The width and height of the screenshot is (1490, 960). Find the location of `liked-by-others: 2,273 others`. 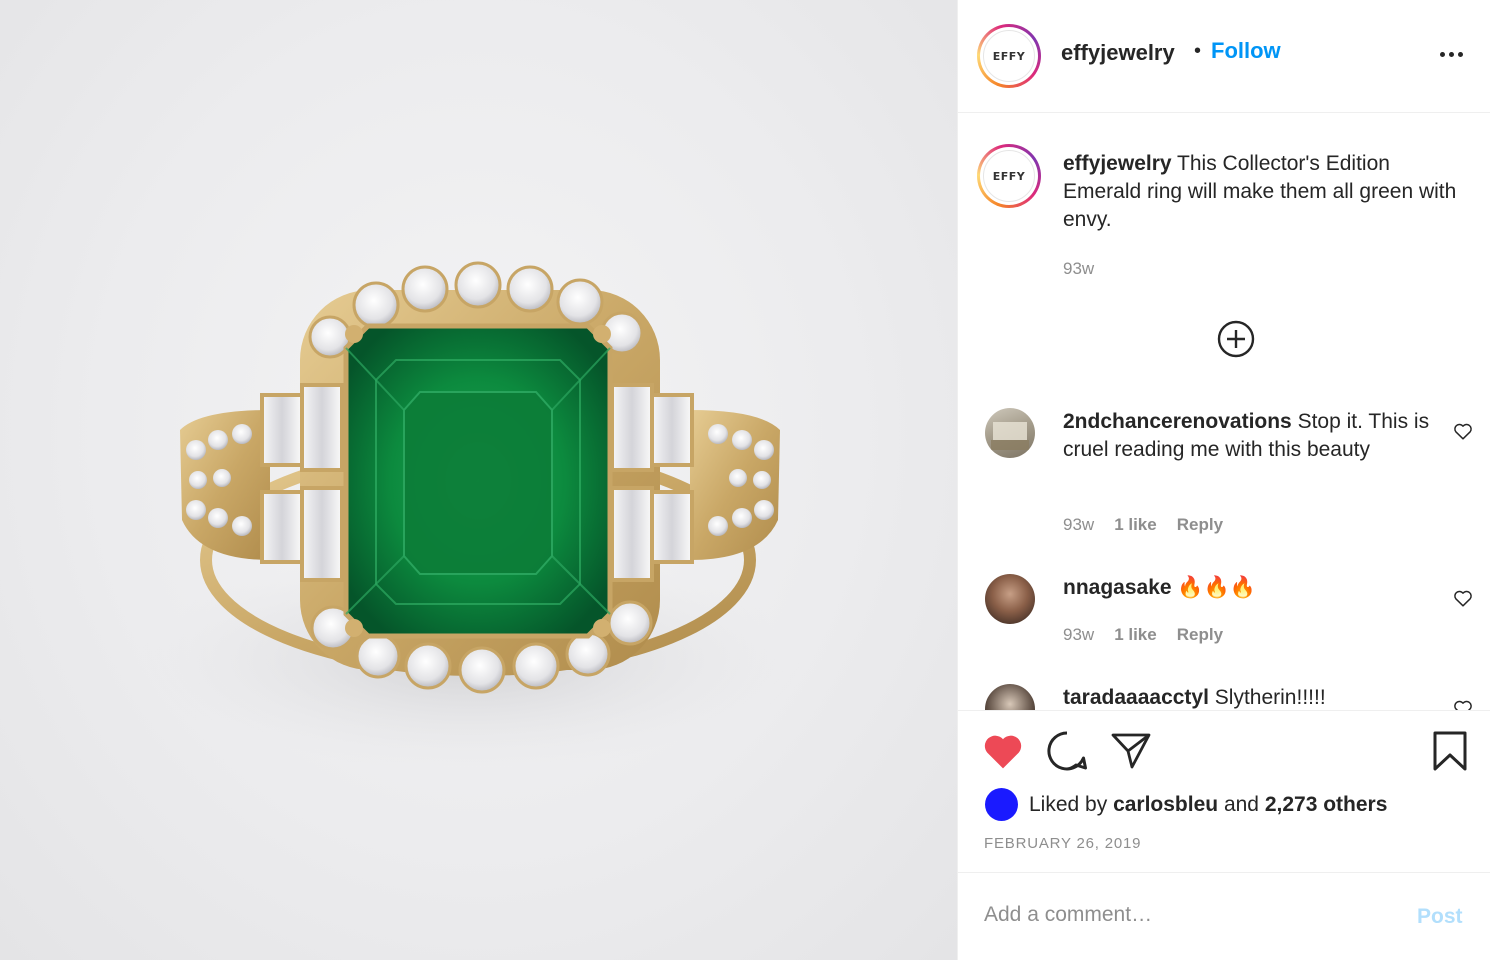

liked-by-others: 2,273 others is located at coordinates (1326, 805).